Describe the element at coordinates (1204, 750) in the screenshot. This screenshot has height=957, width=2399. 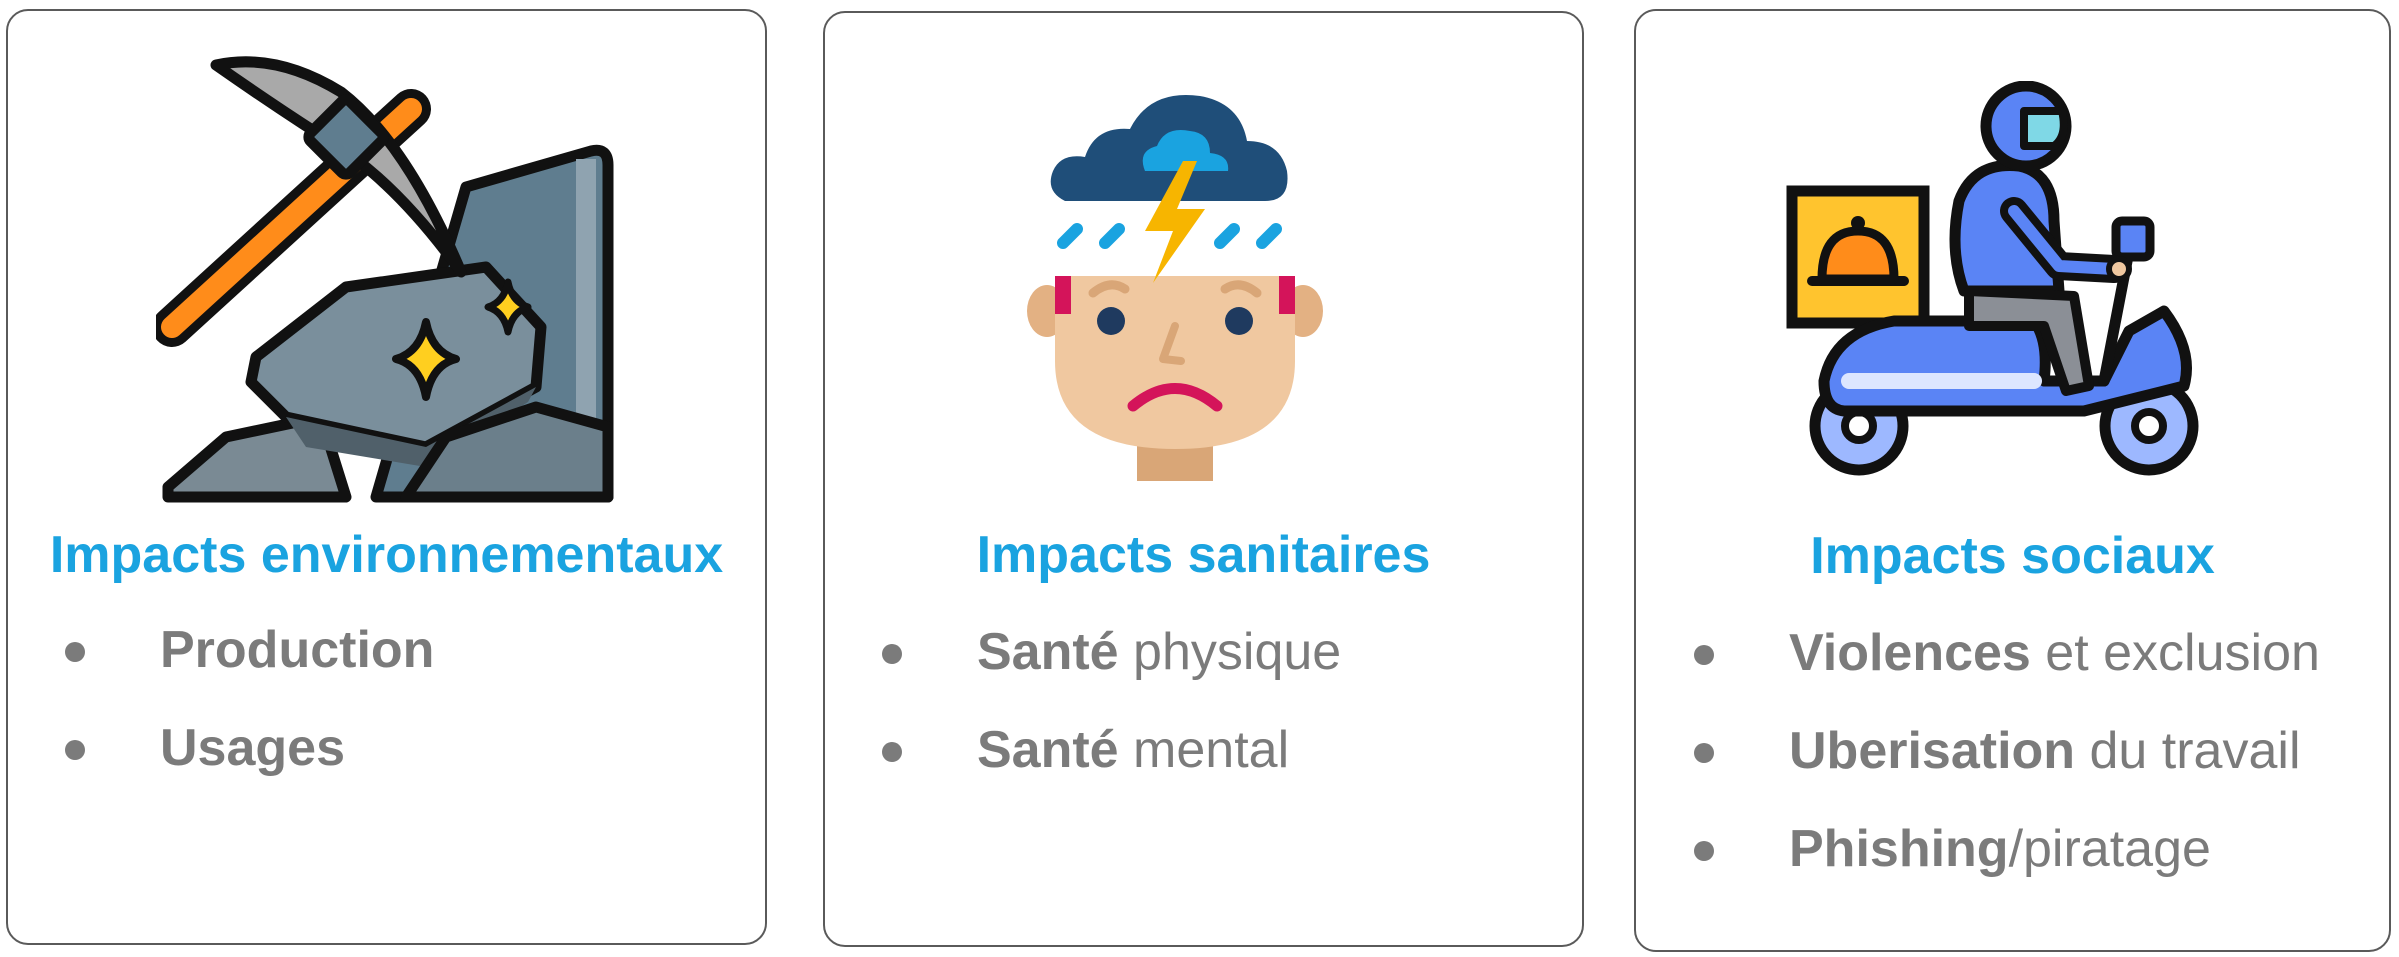
I see `item-text: mental` at that location.